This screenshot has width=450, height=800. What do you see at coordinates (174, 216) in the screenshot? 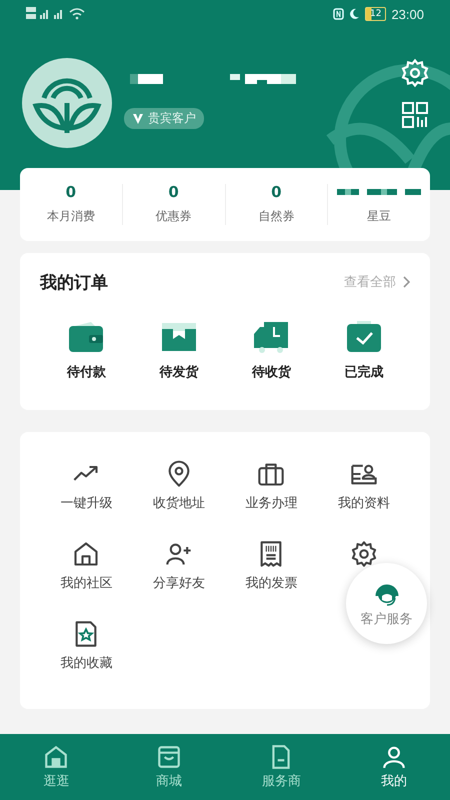
I see `stat-label: 优惠券` at bounding box center [174, 216].